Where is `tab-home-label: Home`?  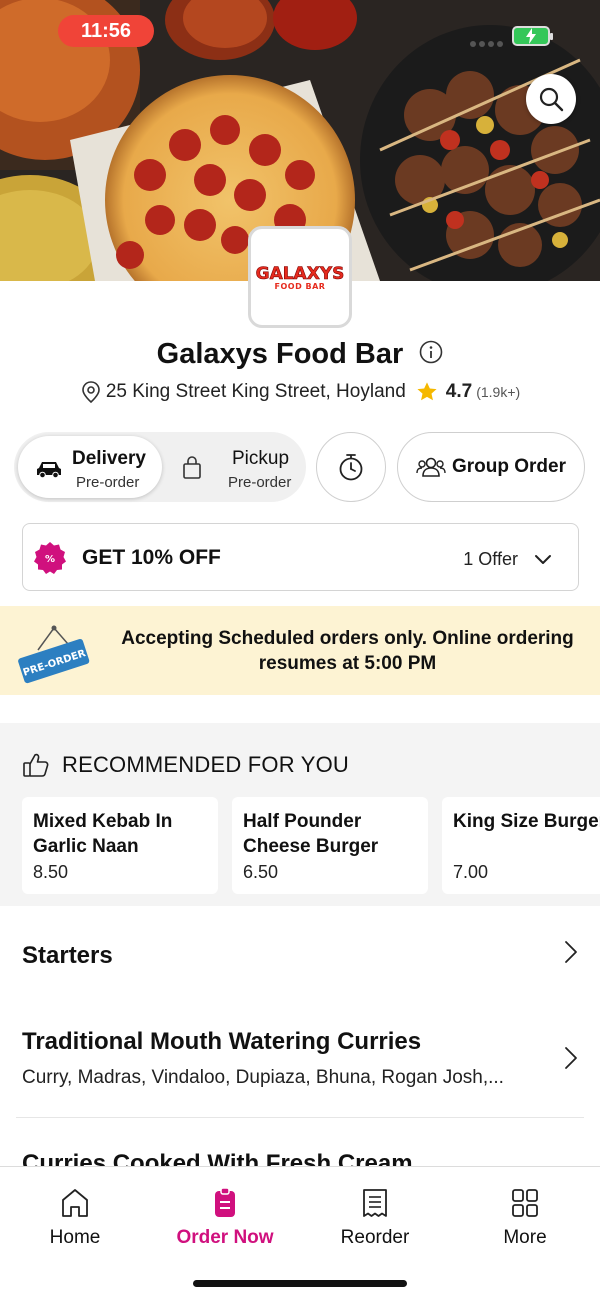 tab-home-label: Home is located at coordinates (75, 1237).